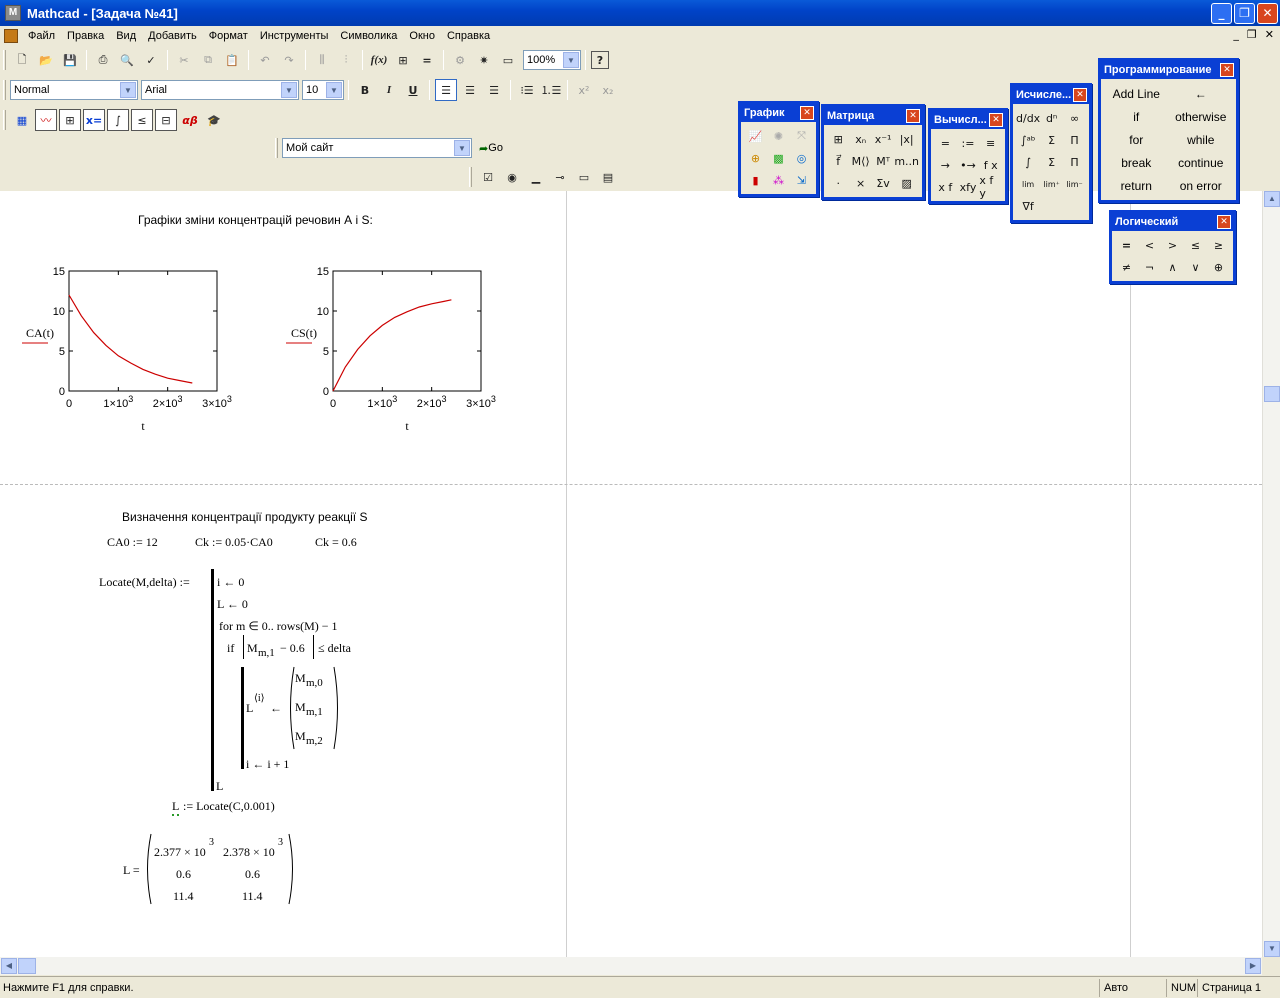 The image size is (1280, 998). What do you see at coordinates (1201, 185) in the screenshot?
I see `on-error-button: on error` at bounding box center [1201, 185].